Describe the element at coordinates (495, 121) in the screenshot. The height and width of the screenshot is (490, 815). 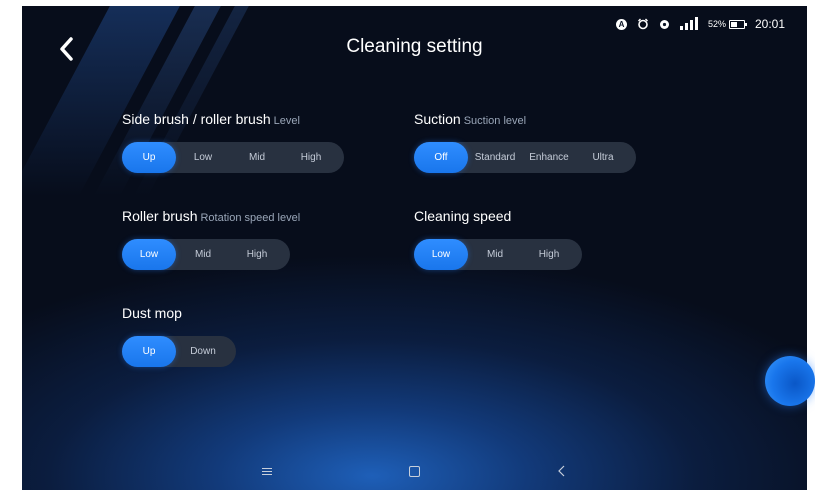
I see `suction-sublabel: Suction level` at that location.